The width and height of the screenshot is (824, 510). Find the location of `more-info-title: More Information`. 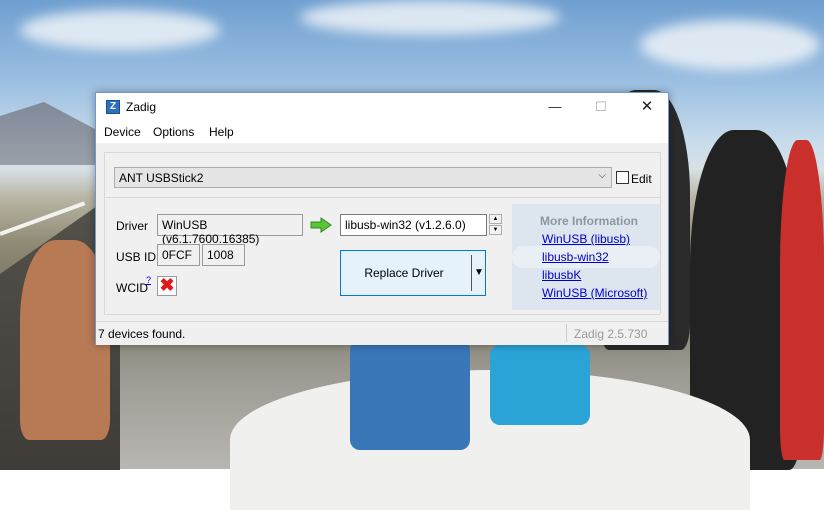

more-info-title: More Information is located at coordinates (589, 221).